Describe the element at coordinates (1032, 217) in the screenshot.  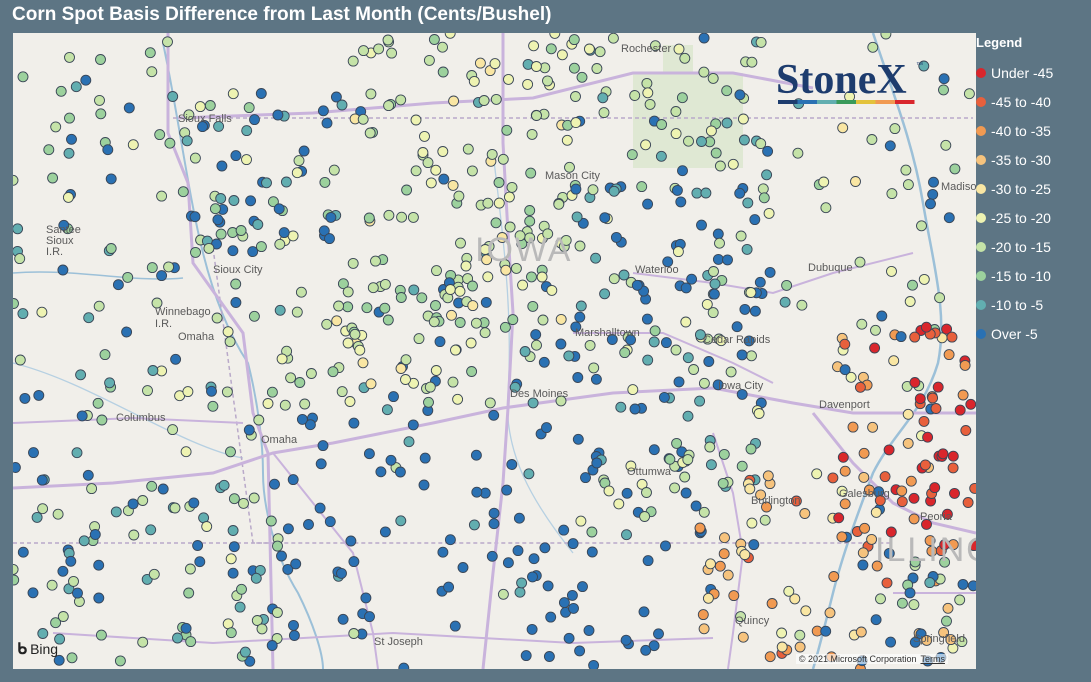
I see `legend-item: -25 to -20` at that location.